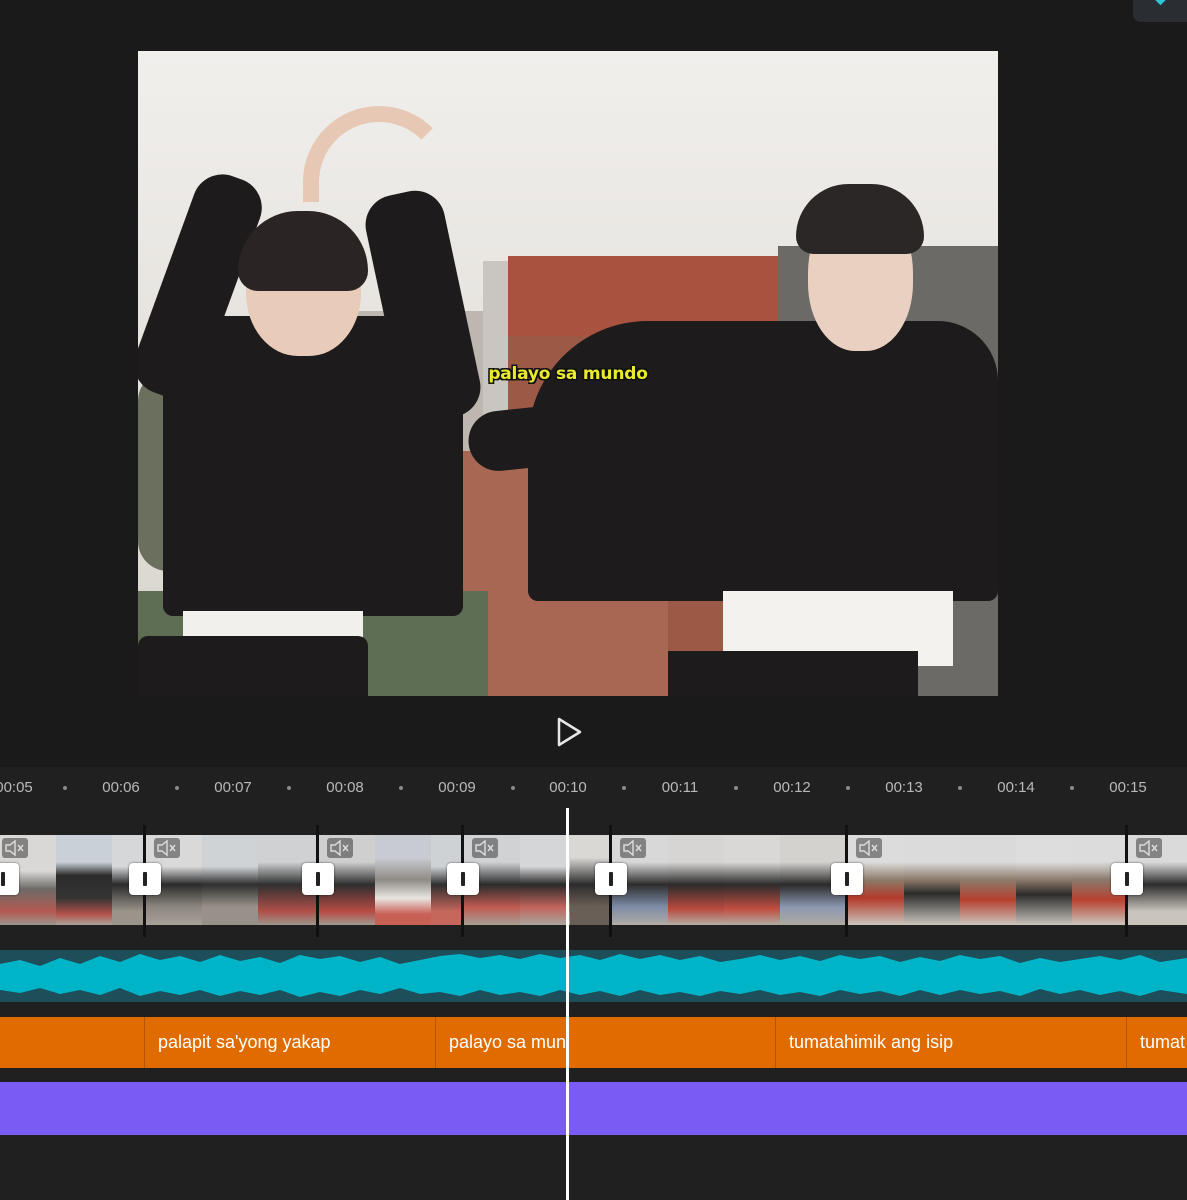 Image resolution: width=1187 pixels, height=1200 pixels. Describe the element at coordinates (593, 1108) in the screenshot. I see `effect-track` at that location.